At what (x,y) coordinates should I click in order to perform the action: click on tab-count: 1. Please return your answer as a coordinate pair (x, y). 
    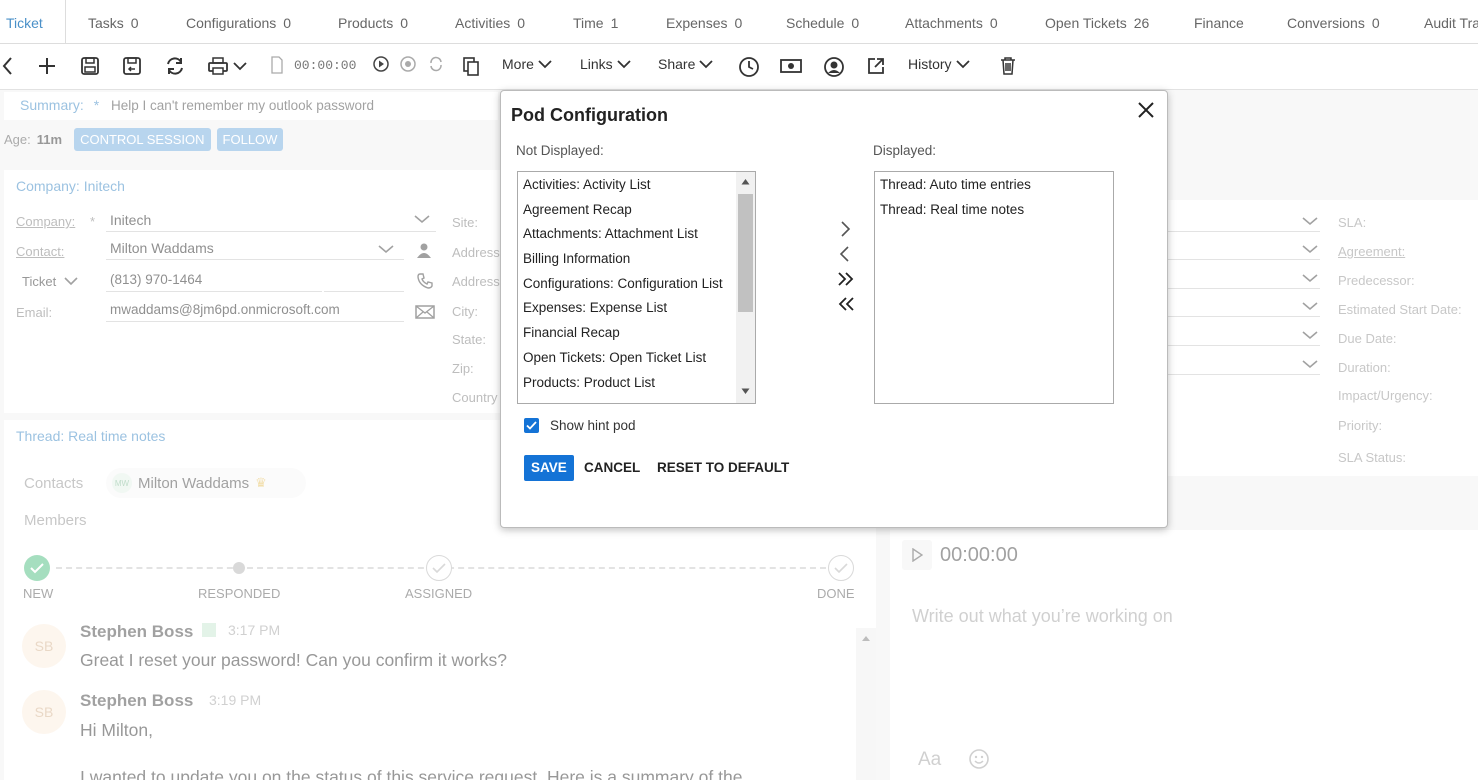
    Looking at the image, I should click on (614, 23).